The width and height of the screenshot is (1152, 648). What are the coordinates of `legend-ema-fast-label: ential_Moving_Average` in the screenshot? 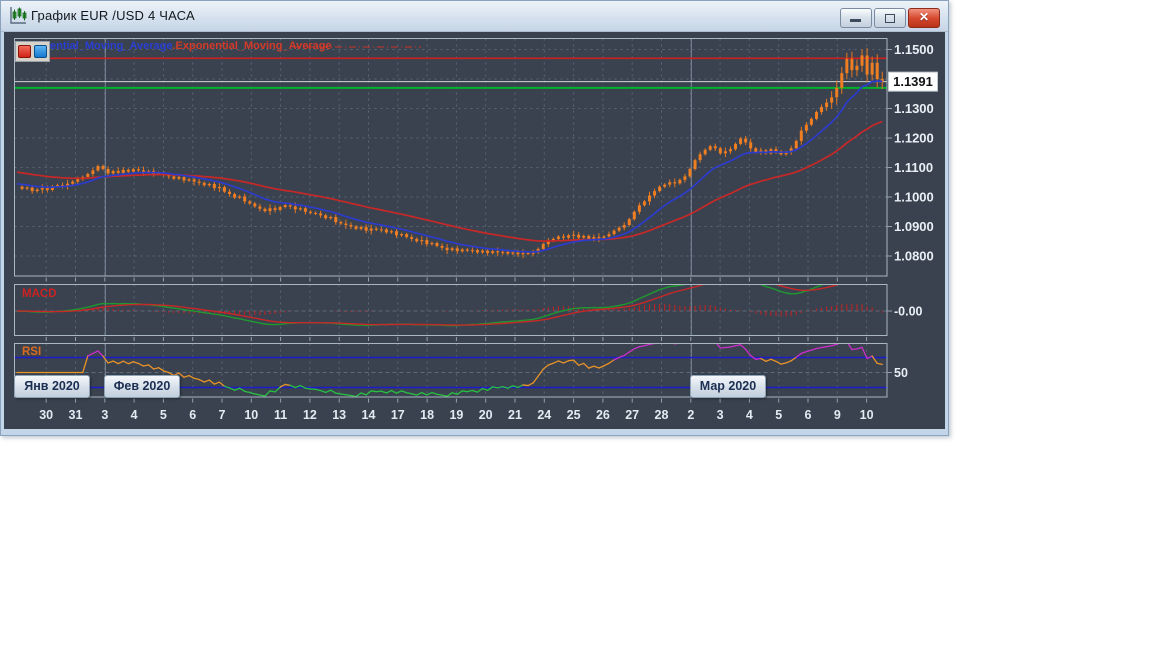 It's located at (111, 46).